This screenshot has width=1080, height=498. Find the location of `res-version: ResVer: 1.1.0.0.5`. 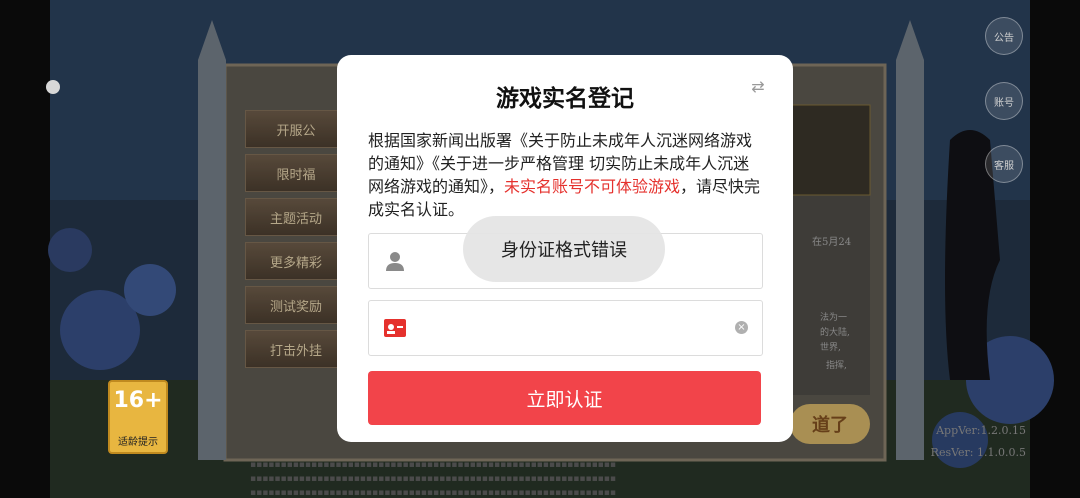

res-version: ResVer: 1.1.0.0.5 is located at coordinates (978, 452).